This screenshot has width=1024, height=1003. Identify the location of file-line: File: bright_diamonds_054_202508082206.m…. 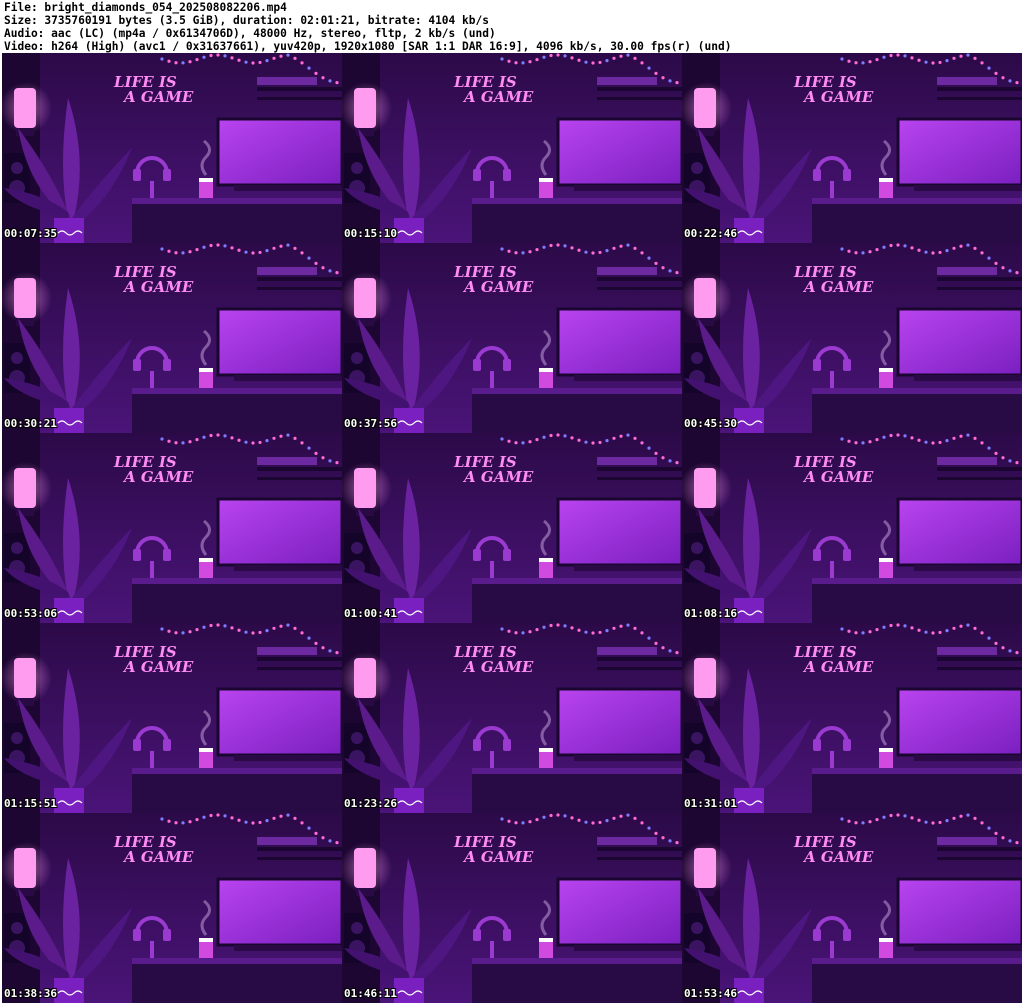
(145, 7).